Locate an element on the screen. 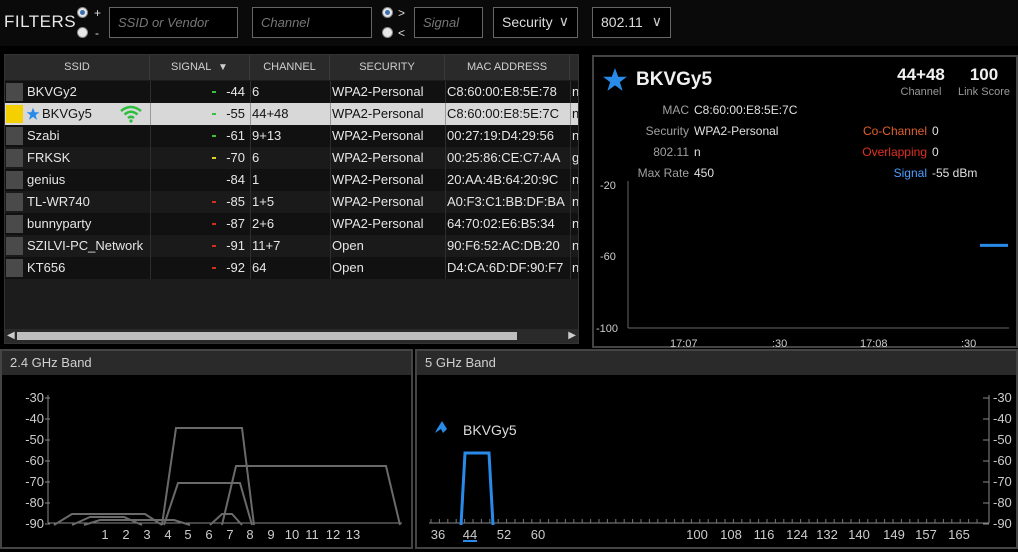  band24-x-tick: 7 is located at coordinates (229, 534).